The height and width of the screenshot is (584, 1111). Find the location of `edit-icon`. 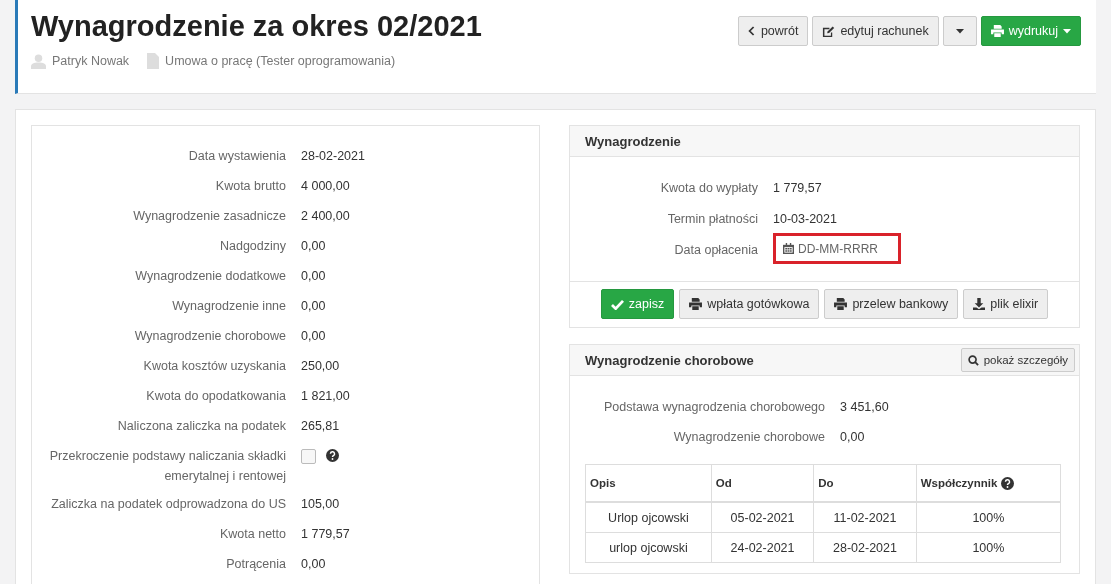

edit-icon is located at coordinates (829, 31).